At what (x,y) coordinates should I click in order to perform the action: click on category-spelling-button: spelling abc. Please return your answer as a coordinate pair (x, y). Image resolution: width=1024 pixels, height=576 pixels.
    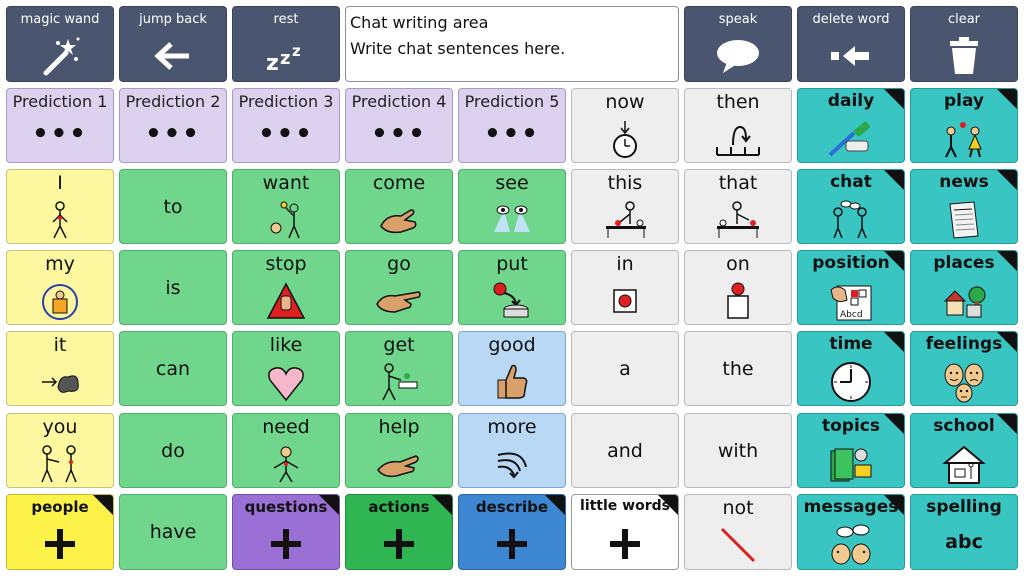
    Looking at the image, I should click on (964, 532).